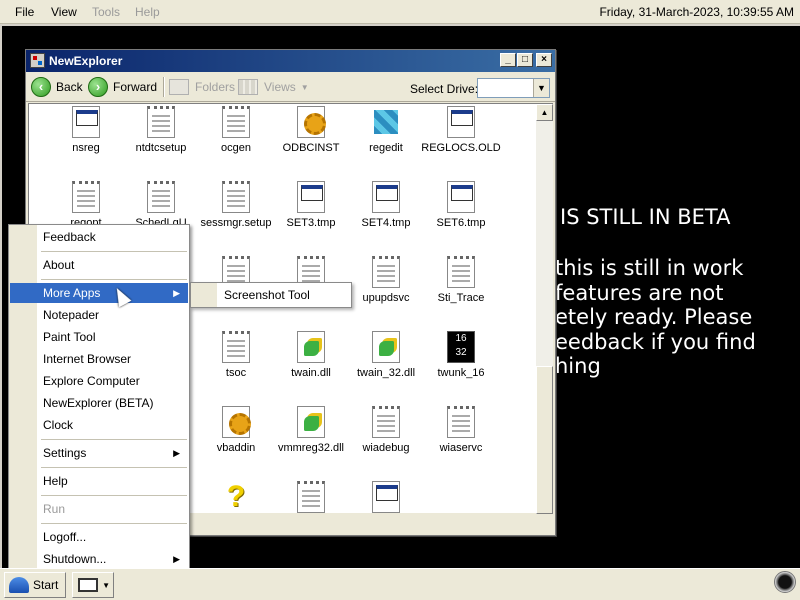 The width and height of the screenshot is (800, 600). What do you see at coordinates (99, 453) in the screenshot?
I see `menu-item-settings: Settings ▶` at bounding box center [99, 453].